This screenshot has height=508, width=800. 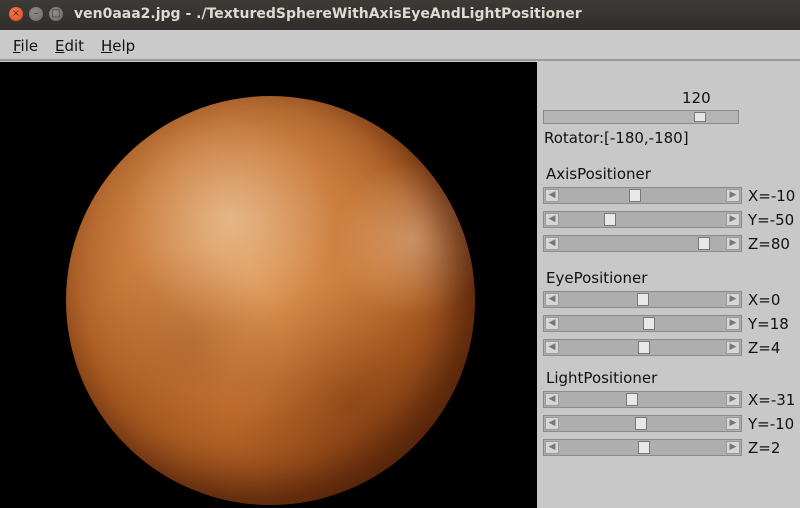 I want to click on eye-z-label: Z=4, so click(x=764, y=348).